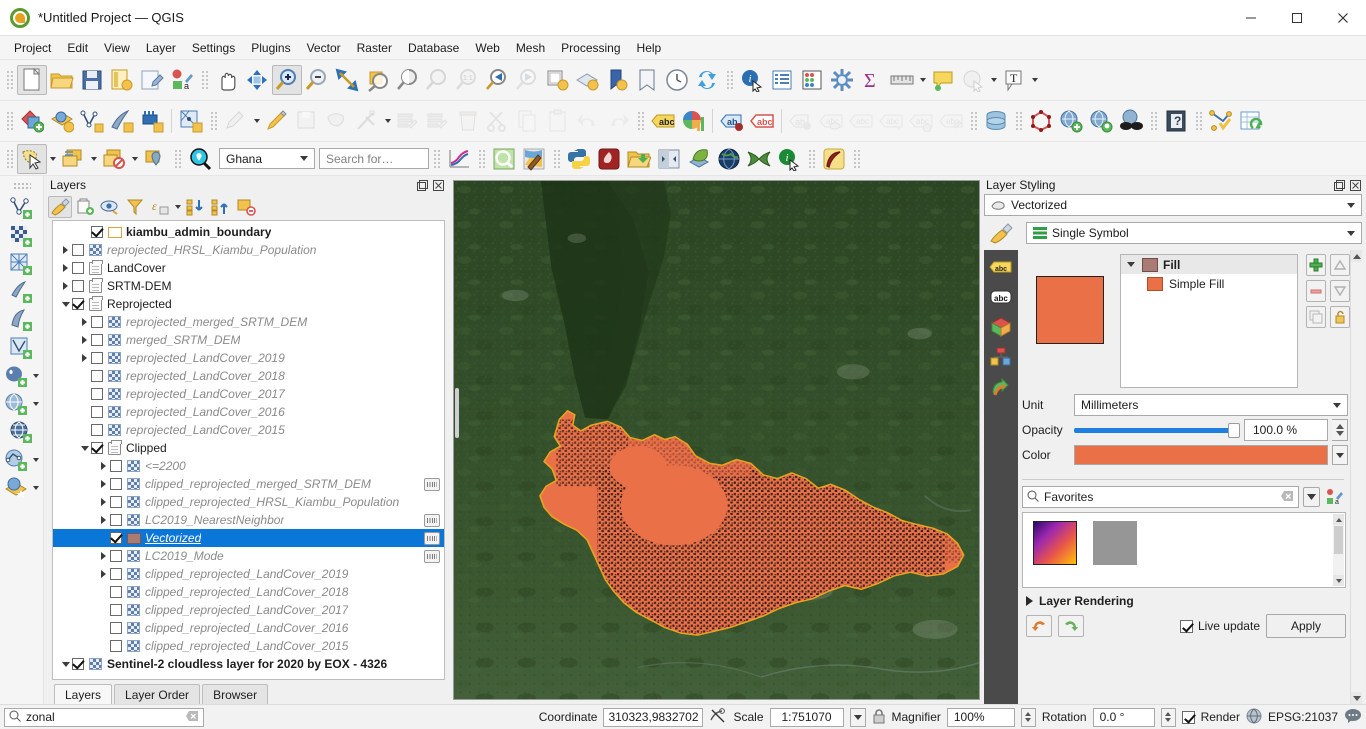  What do you see at coordinates (1251, 18) in the screenshot?
I see `minimize-icon` at bounding box center [1251, 18].